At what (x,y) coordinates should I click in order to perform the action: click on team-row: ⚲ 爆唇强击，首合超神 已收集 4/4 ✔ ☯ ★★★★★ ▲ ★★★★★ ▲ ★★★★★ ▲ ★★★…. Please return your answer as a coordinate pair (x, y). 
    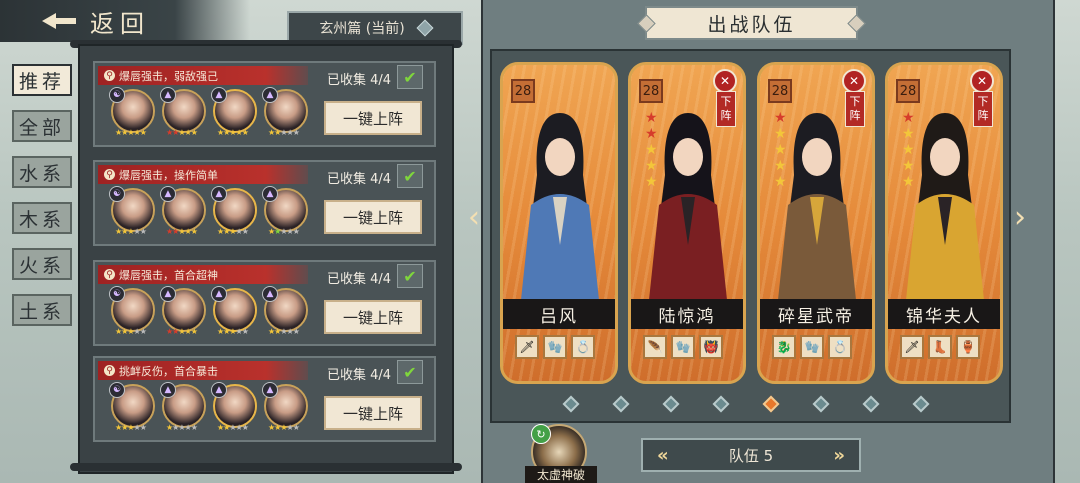
    Looking at the image, I should click on (264, 303).